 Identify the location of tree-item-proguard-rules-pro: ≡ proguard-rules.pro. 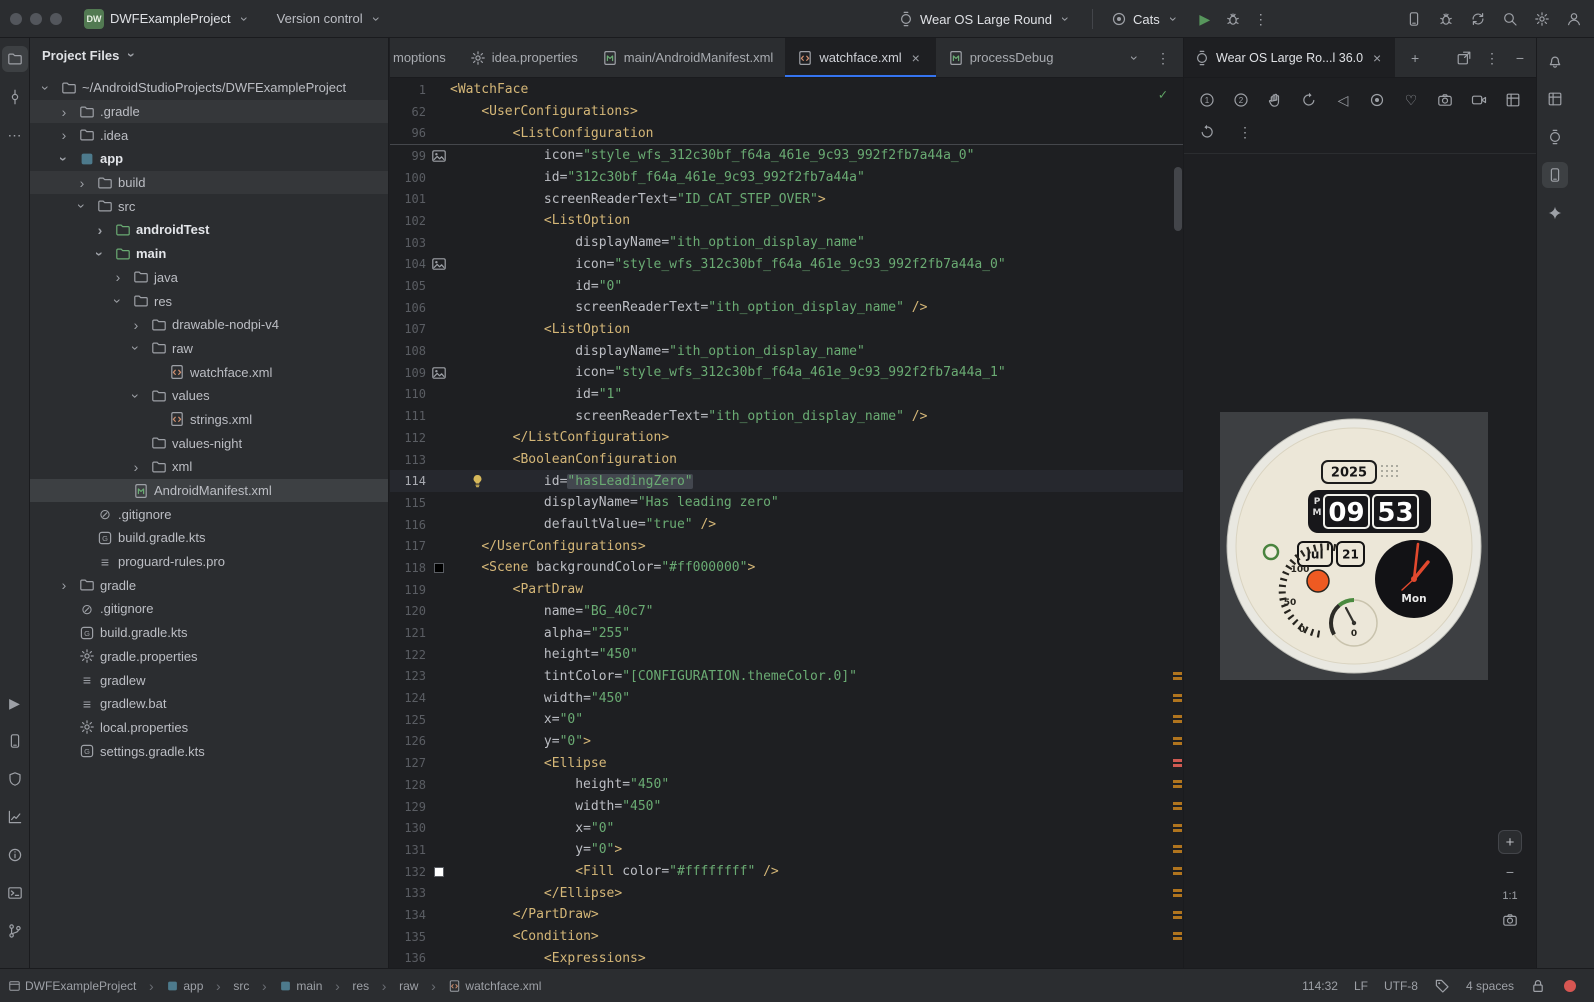
(209, 562).